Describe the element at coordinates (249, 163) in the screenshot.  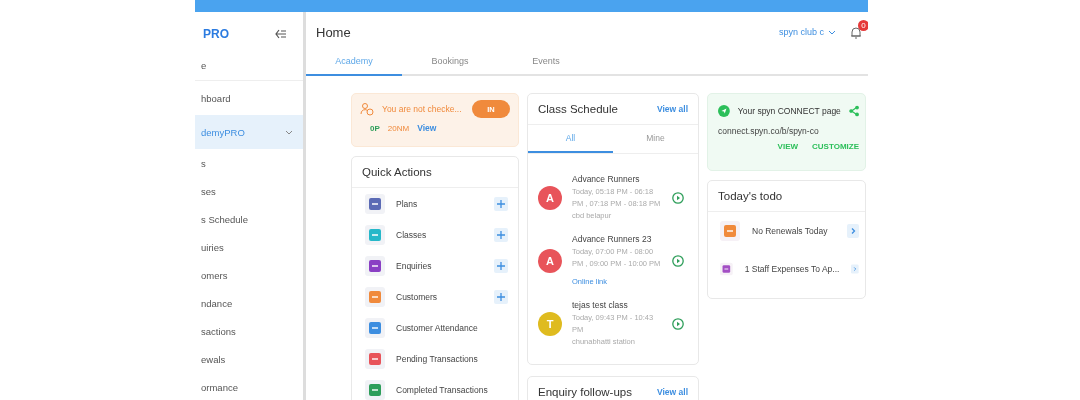
I see `sidebar-item: s` at that location.